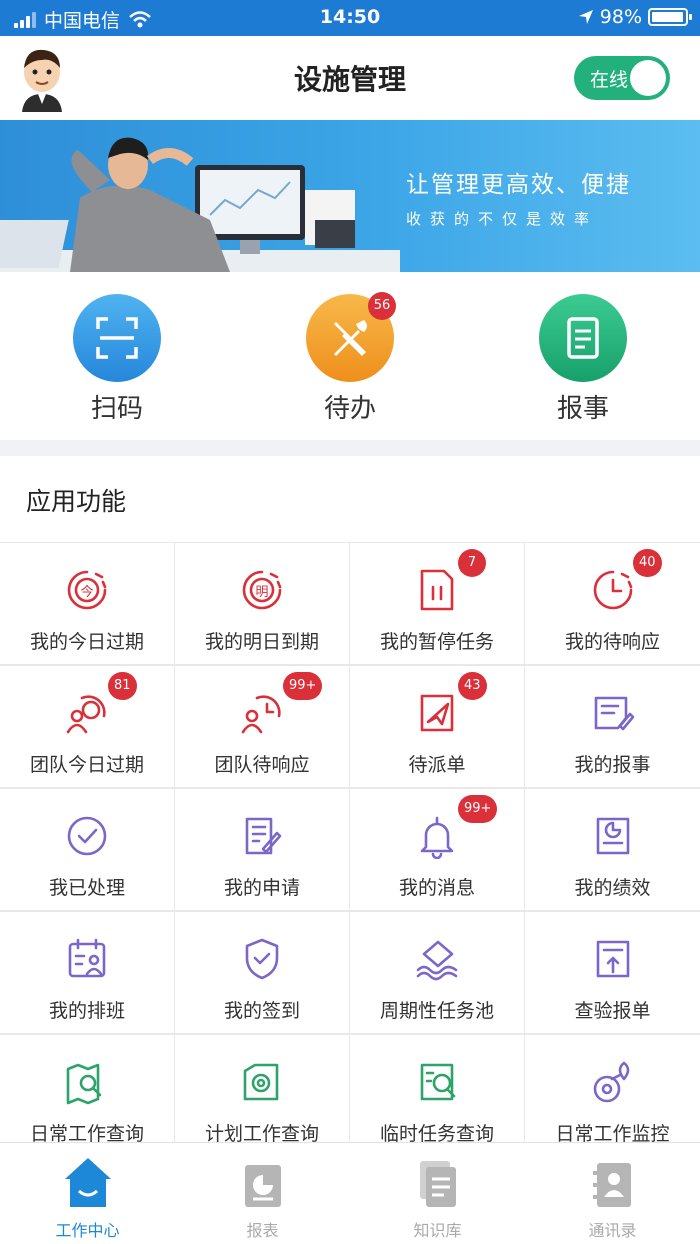  Describe the element at coordinates (86, 642) in the screenshot. I see `grid-item-label: 我的今日过期` at that location.